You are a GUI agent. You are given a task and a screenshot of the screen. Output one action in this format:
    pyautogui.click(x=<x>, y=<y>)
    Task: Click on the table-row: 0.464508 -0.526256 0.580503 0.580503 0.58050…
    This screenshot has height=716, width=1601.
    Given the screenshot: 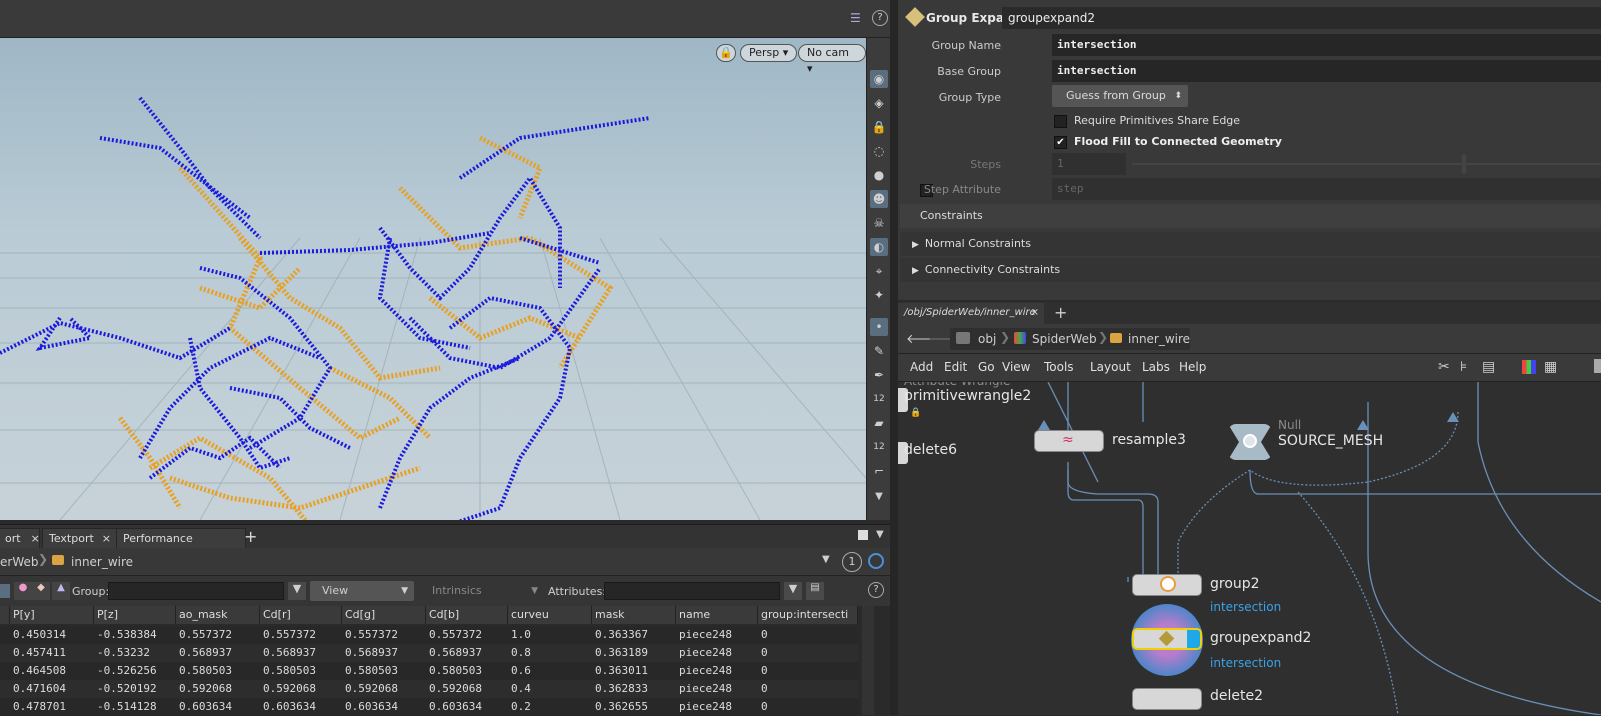 What is the action you would take?
    pyautogui.click(x=429, y=671)
    